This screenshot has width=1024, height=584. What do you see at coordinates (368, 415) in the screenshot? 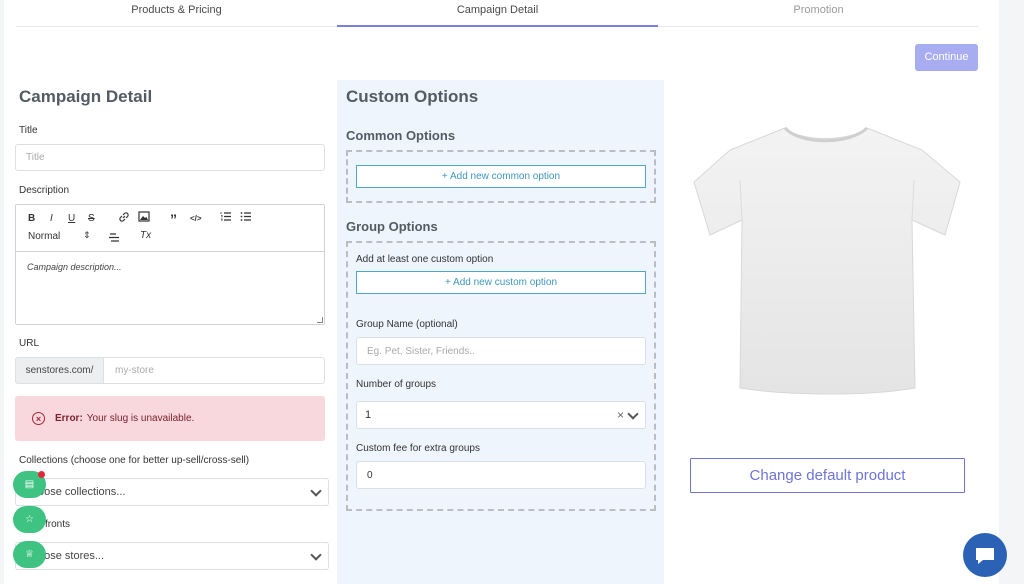
I see `number-of-groups-value: 1` at bounding box center [368, 415].